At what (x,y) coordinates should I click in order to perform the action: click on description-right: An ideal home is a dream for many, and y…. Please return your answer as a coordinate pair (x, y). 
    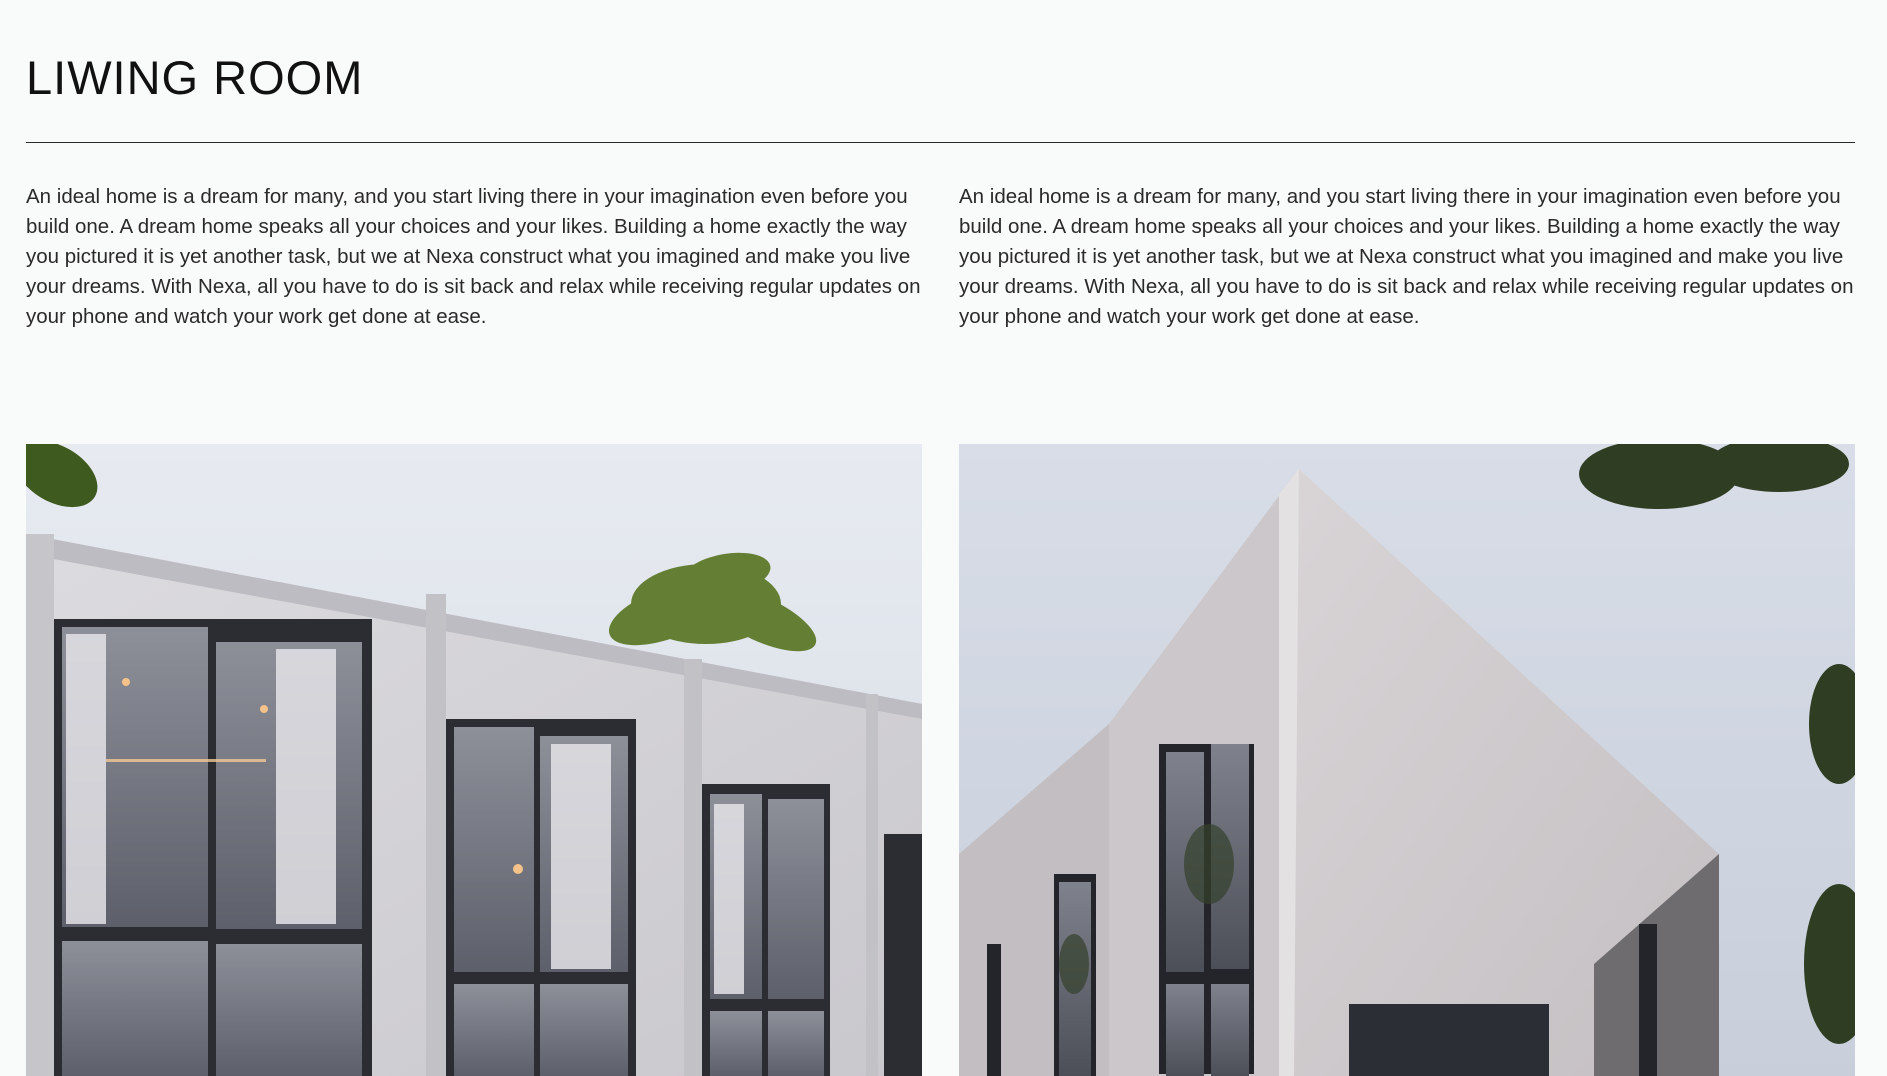
    Looking at the image, I should click on (1406, 256).